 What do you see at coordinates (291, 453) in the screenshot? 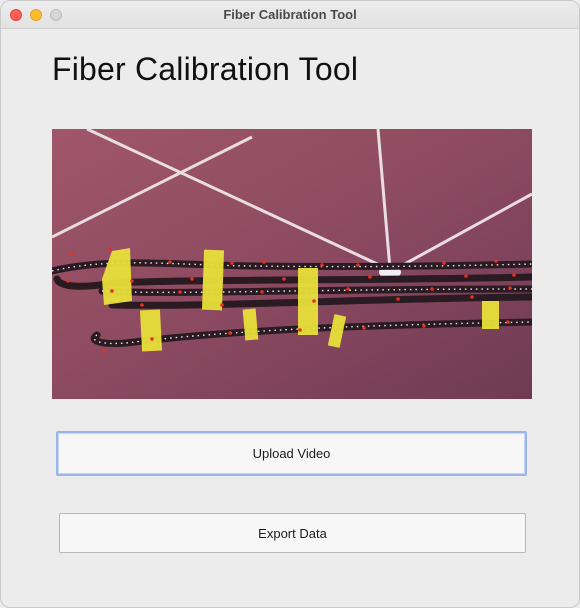
I see `upload-video-button: Upload Video` at bounding box center [291, 453].